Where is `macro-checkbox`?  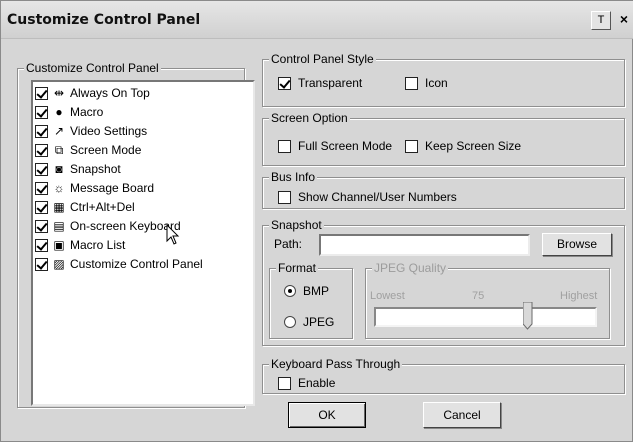 macro-checkbox is located at coordinates (41, 112).